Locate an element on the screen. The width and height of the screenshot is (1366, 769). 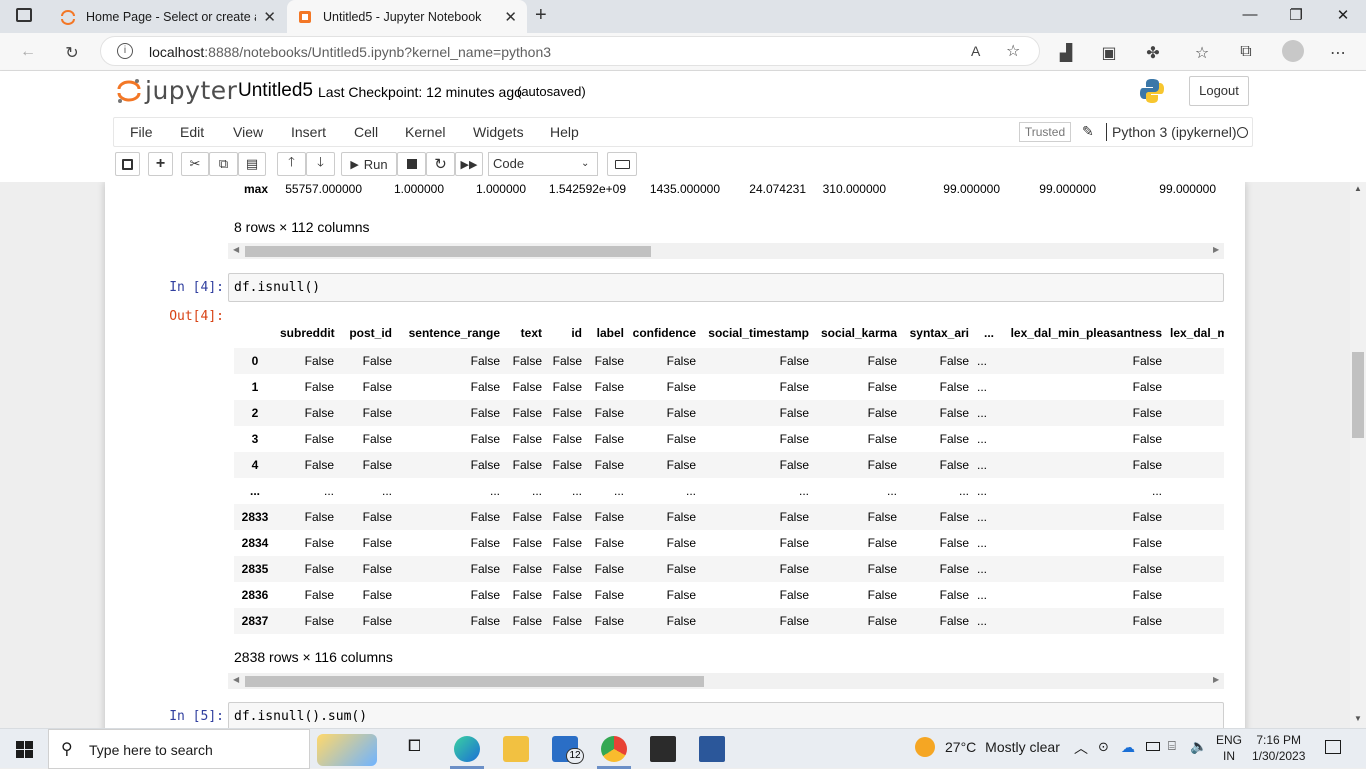
profile-avatar is located at coordinates (1293, 51).